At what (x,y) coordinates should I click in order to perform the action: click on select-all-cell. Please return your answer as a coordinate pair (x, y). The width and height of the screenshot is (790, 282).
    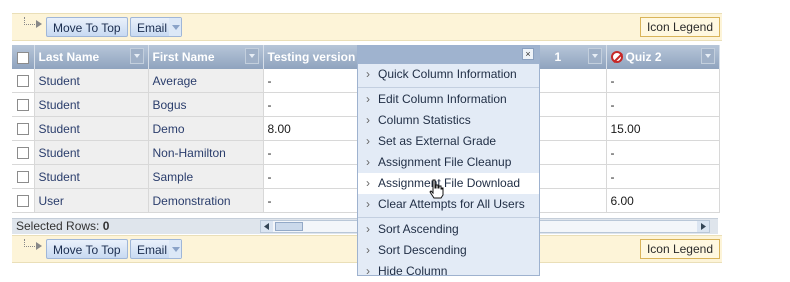
    Looking at the image, I should click on (23, 57).